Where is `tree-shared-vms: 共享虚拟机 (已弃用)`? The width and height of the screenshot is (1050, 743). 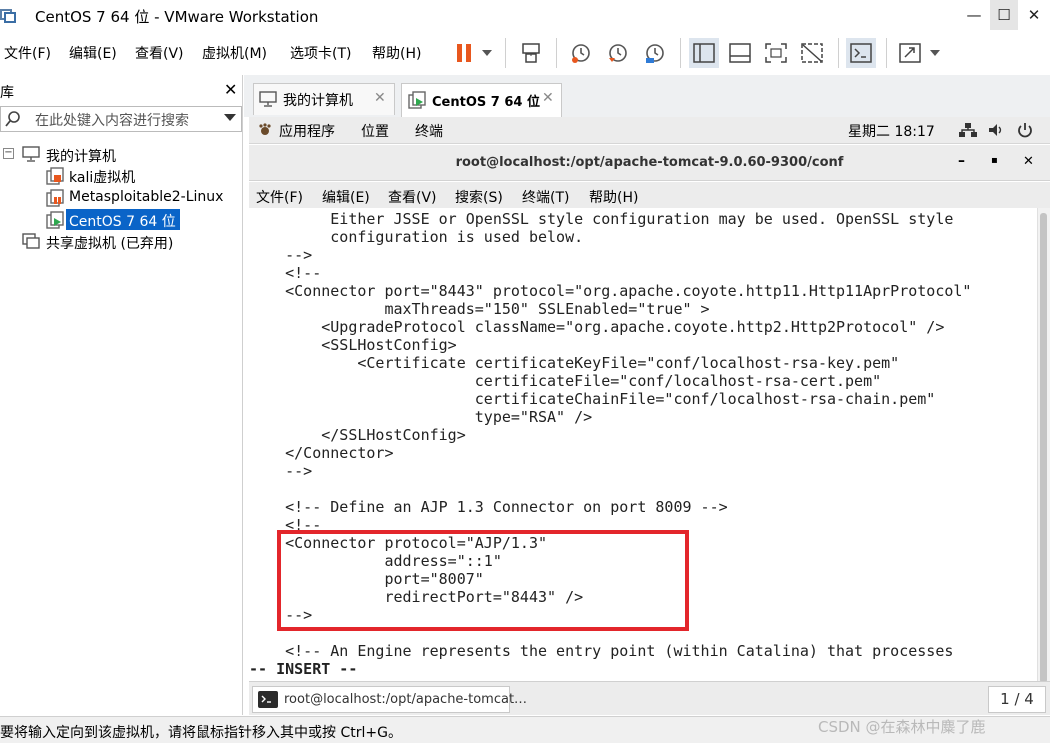 tree-shared-vms: 共享虚拟机 (已弃用) is located at coordinates (109, 243).